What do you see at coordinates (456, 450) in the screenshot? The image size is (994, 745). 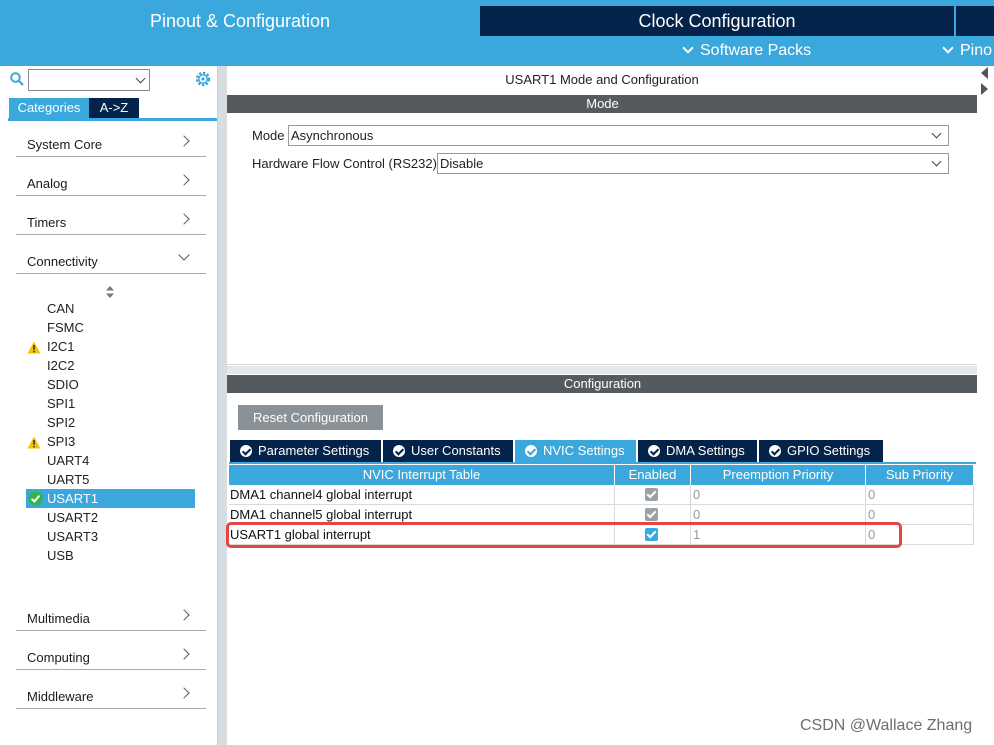 I see `tab-label: User Constants` at bounding box center [456, 450].